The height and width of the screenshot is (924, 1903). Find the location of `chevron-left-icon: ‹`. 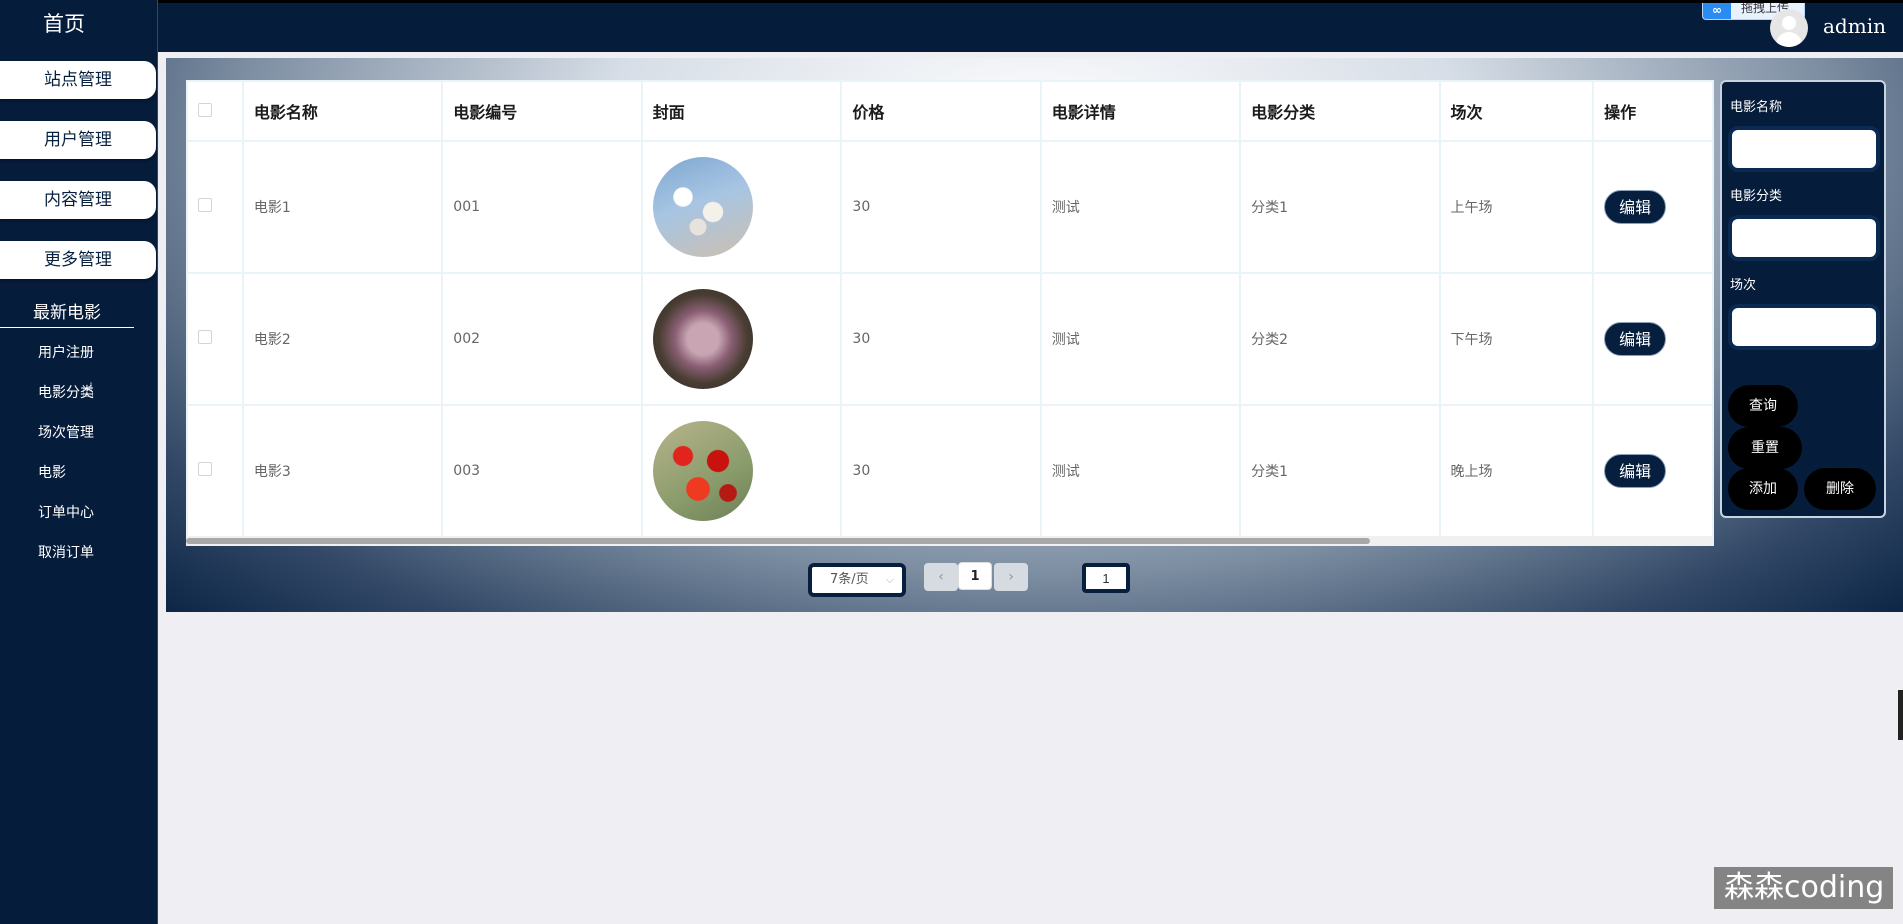

chevron-left-icon: ‹ is located at coordinates (941, 577).